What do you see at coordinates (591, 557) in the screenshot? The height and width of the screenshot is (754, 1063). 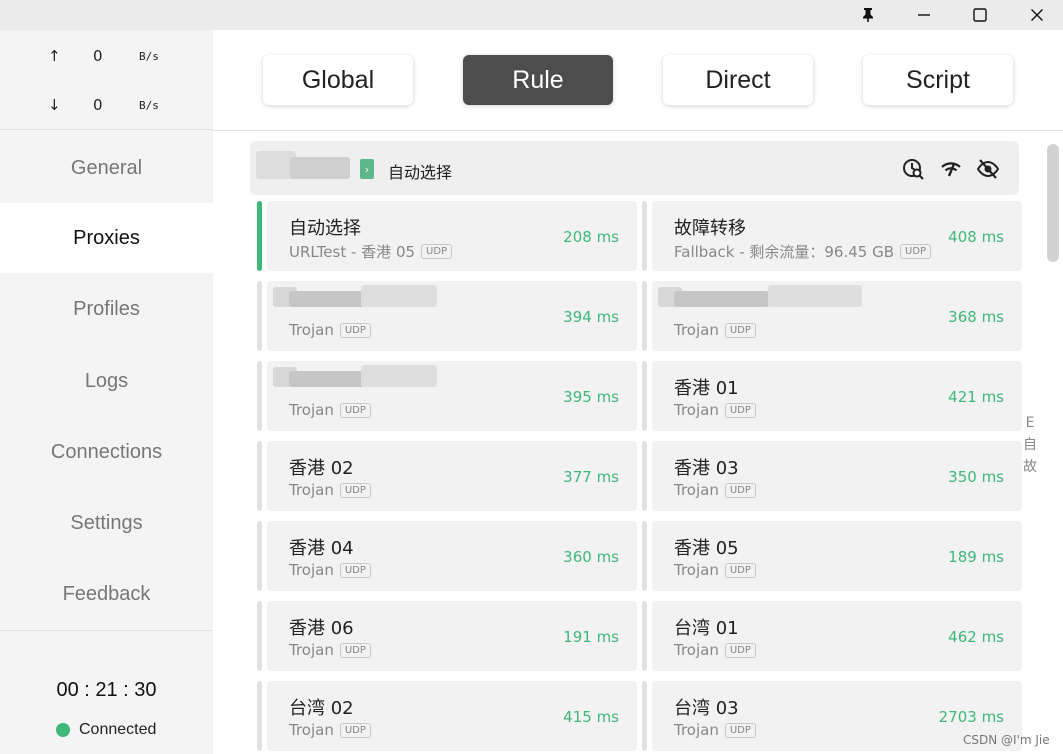 I see `proxy-delay: 360 ms` at bounding box center [591, 557].